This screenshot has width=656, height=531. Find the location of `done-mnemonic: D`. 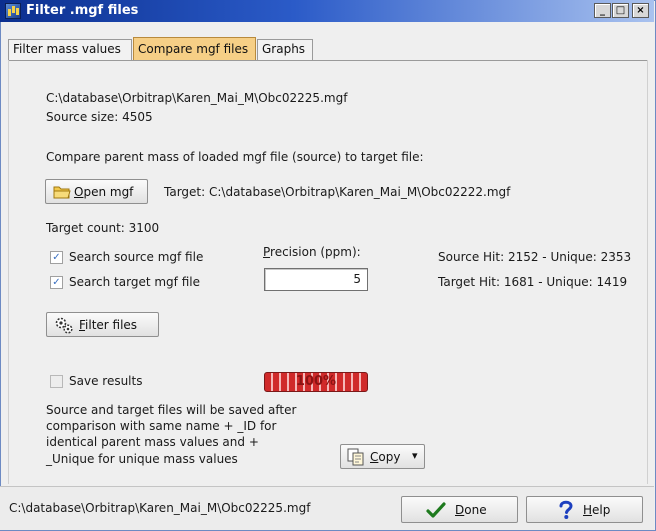

done-mnemonic: D is located at coordinates (460, 510).